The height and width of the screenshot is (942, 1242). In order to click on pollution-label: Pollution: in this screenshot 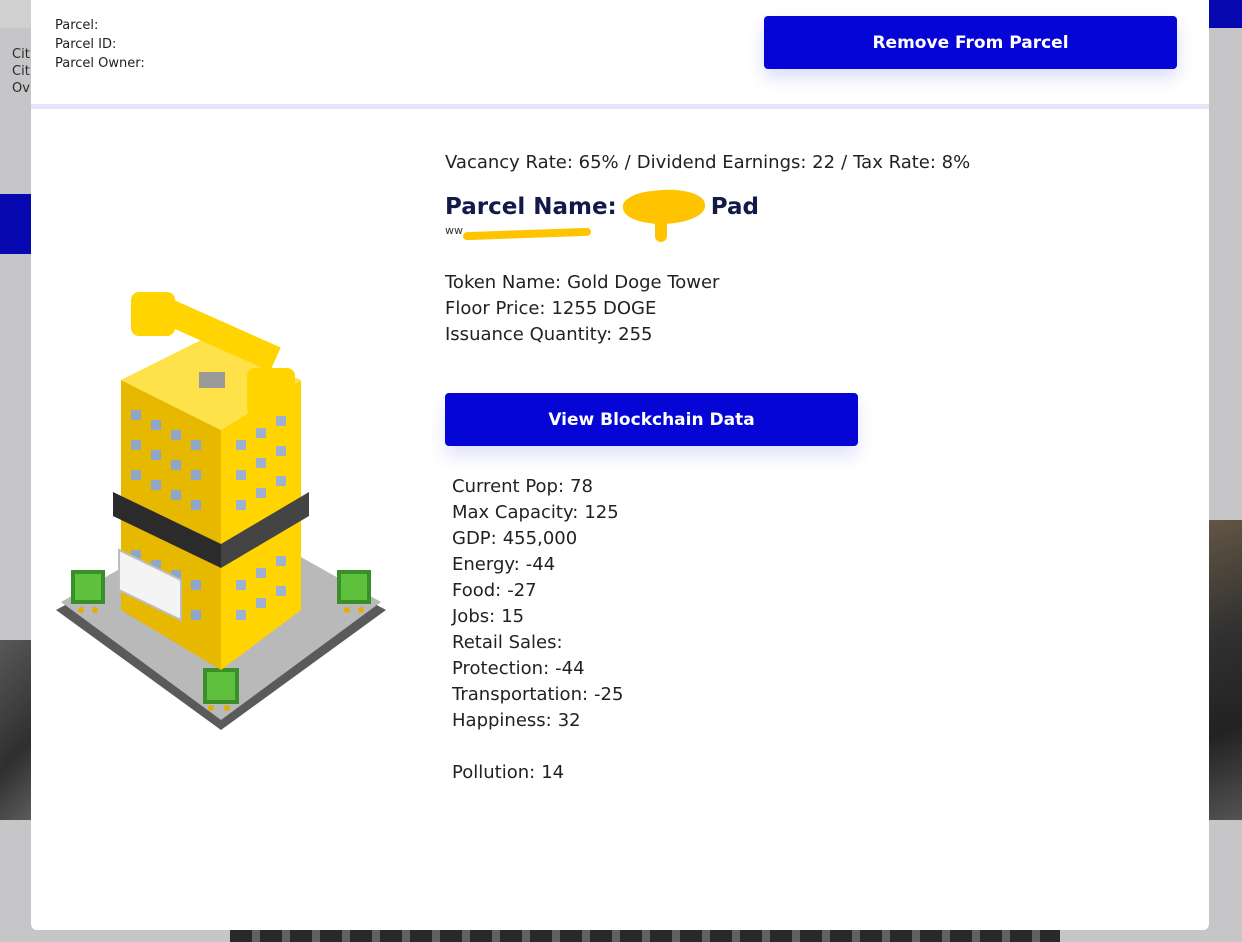, I will do `click(494, 772)`.